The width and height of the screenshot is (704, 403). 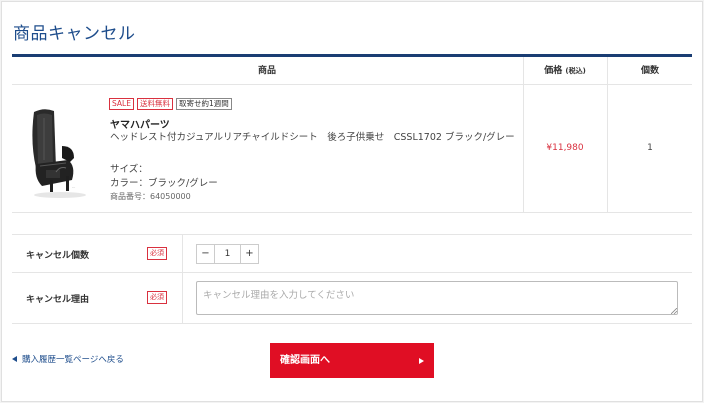 I want to click on header-price-label: 価格, so click(x=553, y=71).